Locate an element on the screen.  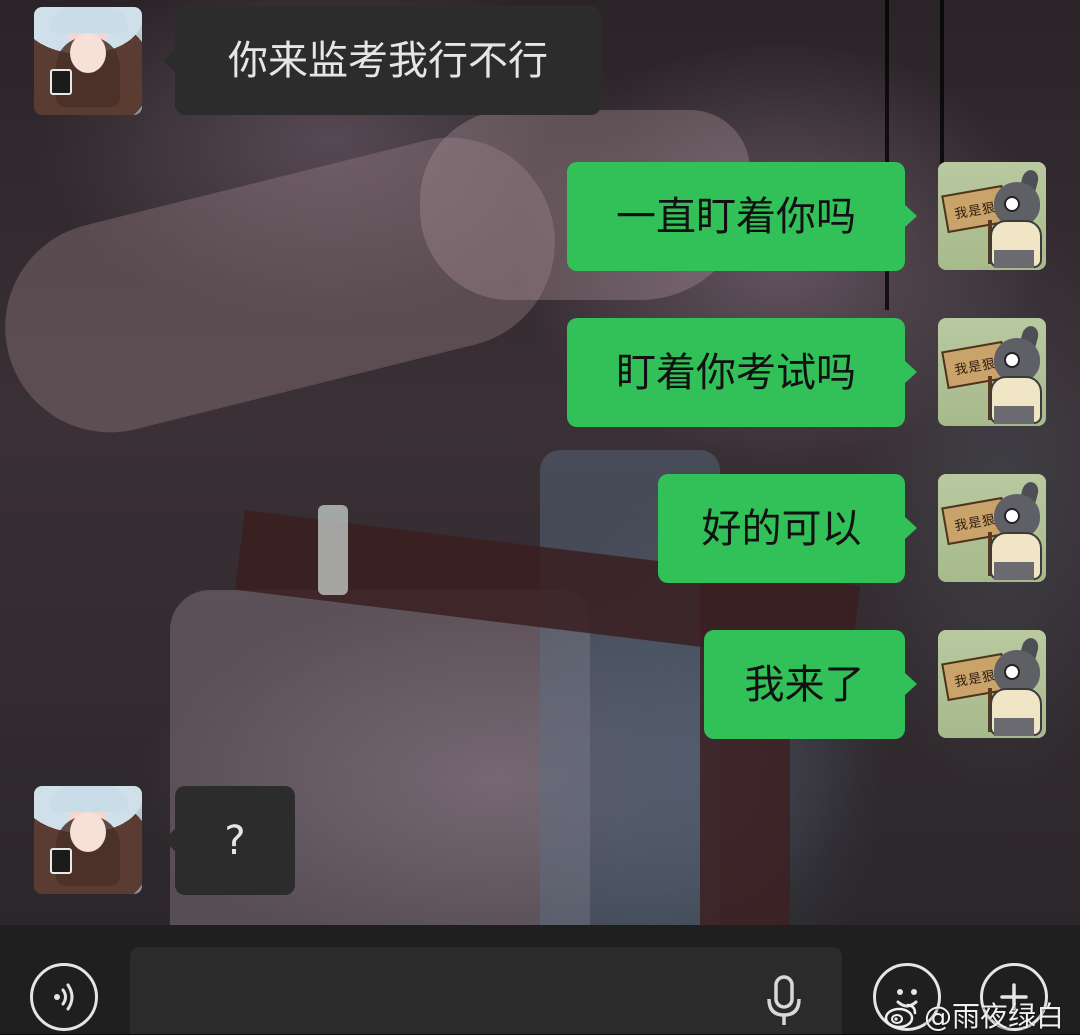
microphone-icon is located at coordinates (784, 1000).